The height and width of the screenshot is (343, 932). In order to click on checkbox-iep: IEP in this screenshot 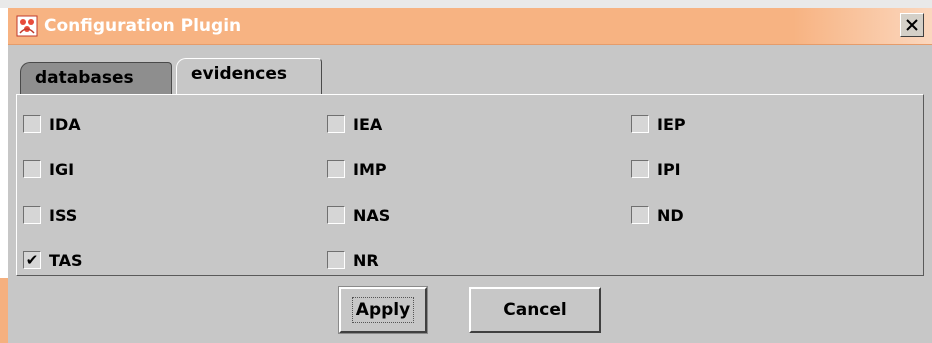, I will do `click(658, 124)`.